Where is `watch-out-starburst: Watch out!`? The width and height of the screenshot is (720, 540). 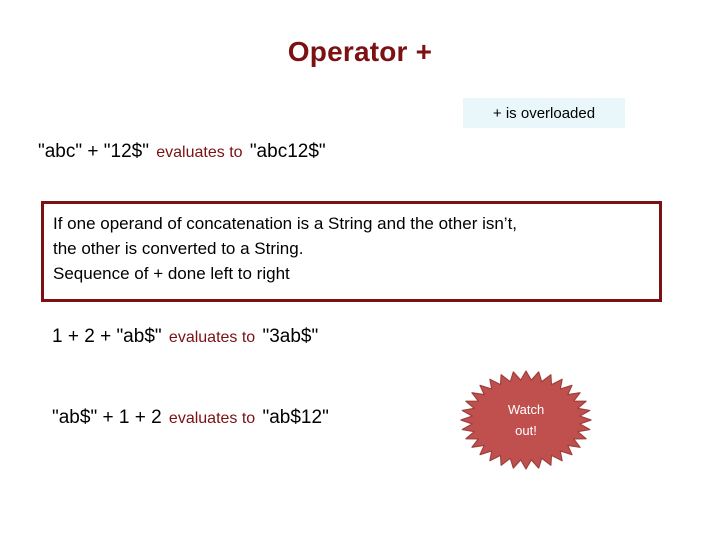 watch-out-starburst: Watch out! is located at coordinates (526, 420).